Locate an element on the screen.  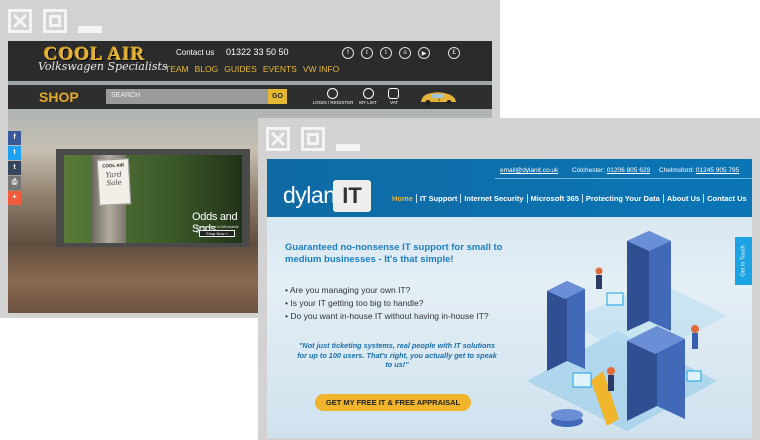
nav-protecting-data: Protecting Your Data is located at coordinates (623, 198).